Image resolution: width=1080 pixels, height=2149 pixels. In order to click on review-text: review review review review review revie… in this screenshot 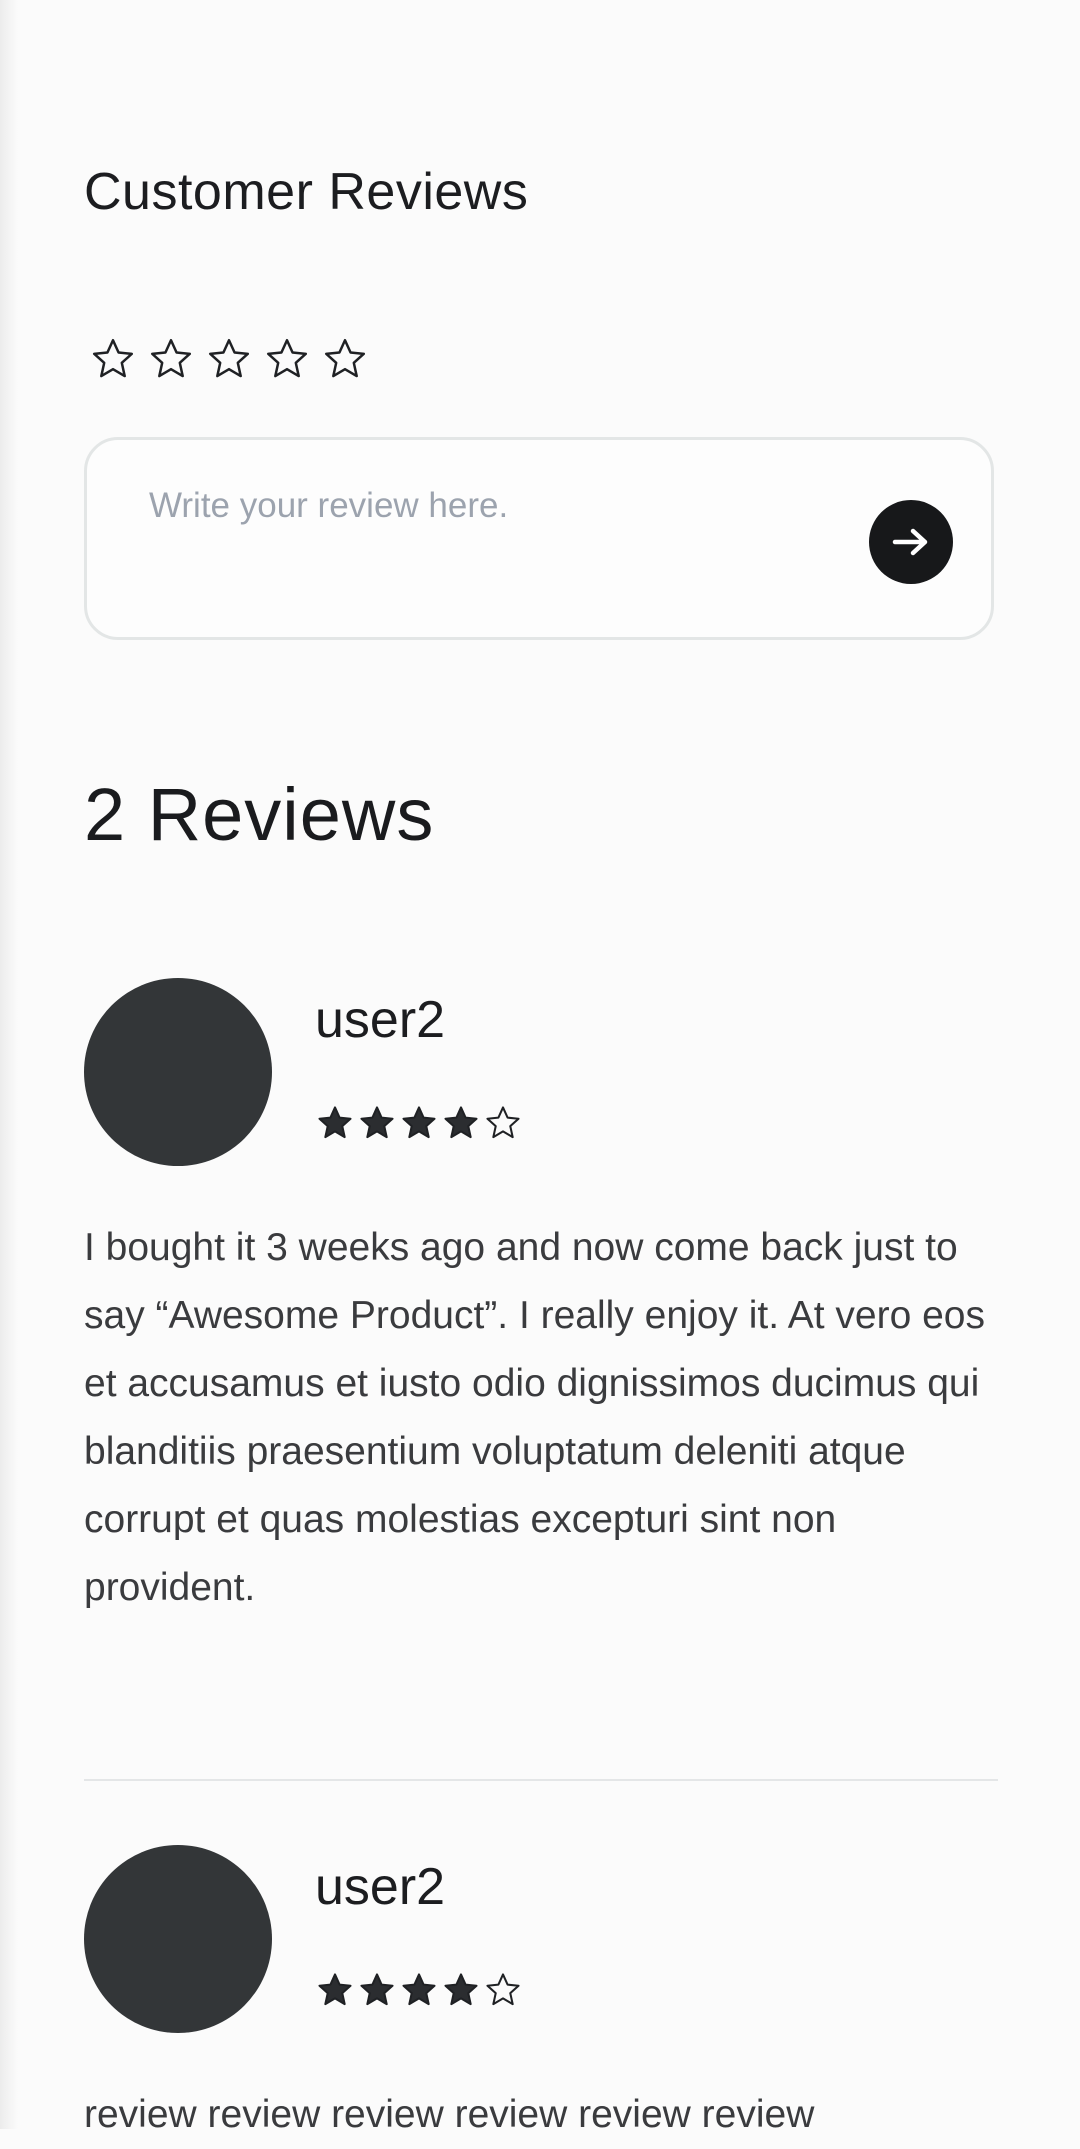, I will do `click(449, 2114)`.